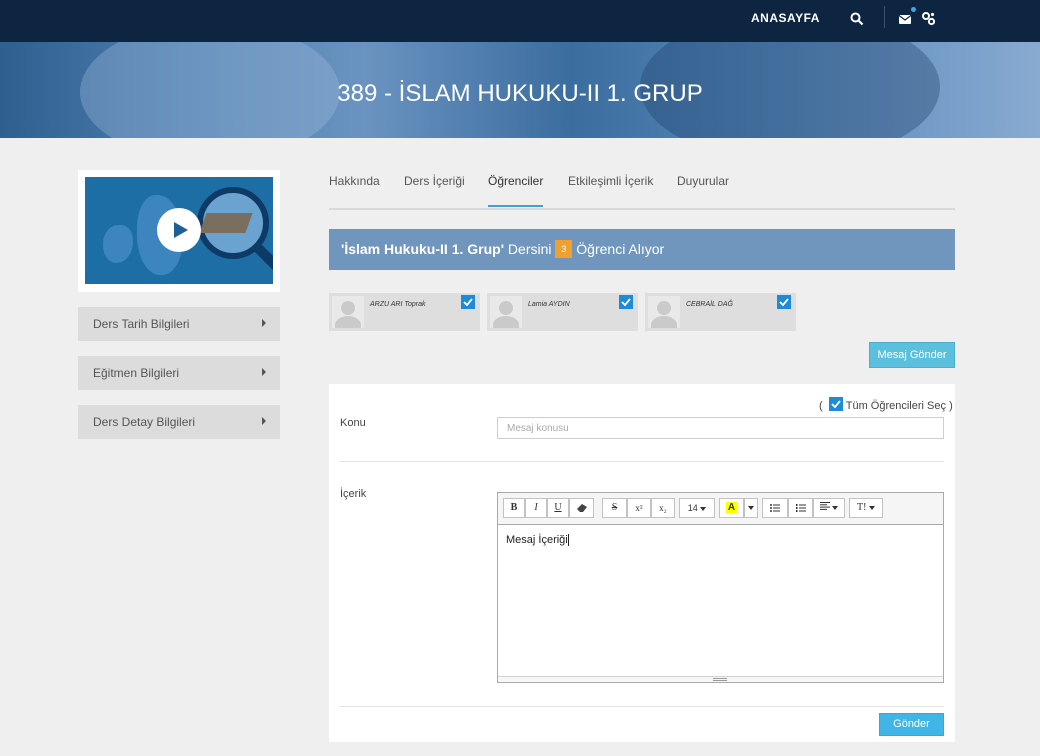 Image resolution: width=1040 pixels, height=756 pixels. What do you see at coordinates (226, 223) in the screenshot?
I see `graduation-cap-icon` at bounding box center [226, 223].